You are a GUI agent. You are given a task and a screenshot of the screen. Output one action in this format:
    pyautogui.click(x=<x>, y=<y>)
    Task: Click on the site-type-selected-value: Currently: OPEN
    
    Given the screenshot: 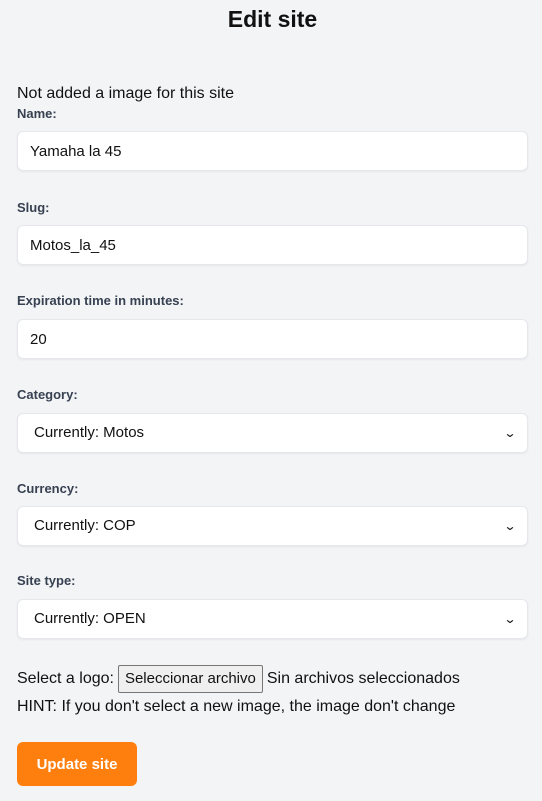 What is the action you would take?
    pyautogui.click(x=90, y=618)
    